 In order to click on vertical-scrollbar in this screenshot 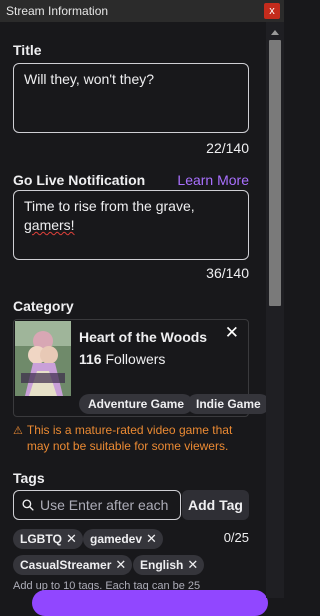, I will do `click(275, 310)`.